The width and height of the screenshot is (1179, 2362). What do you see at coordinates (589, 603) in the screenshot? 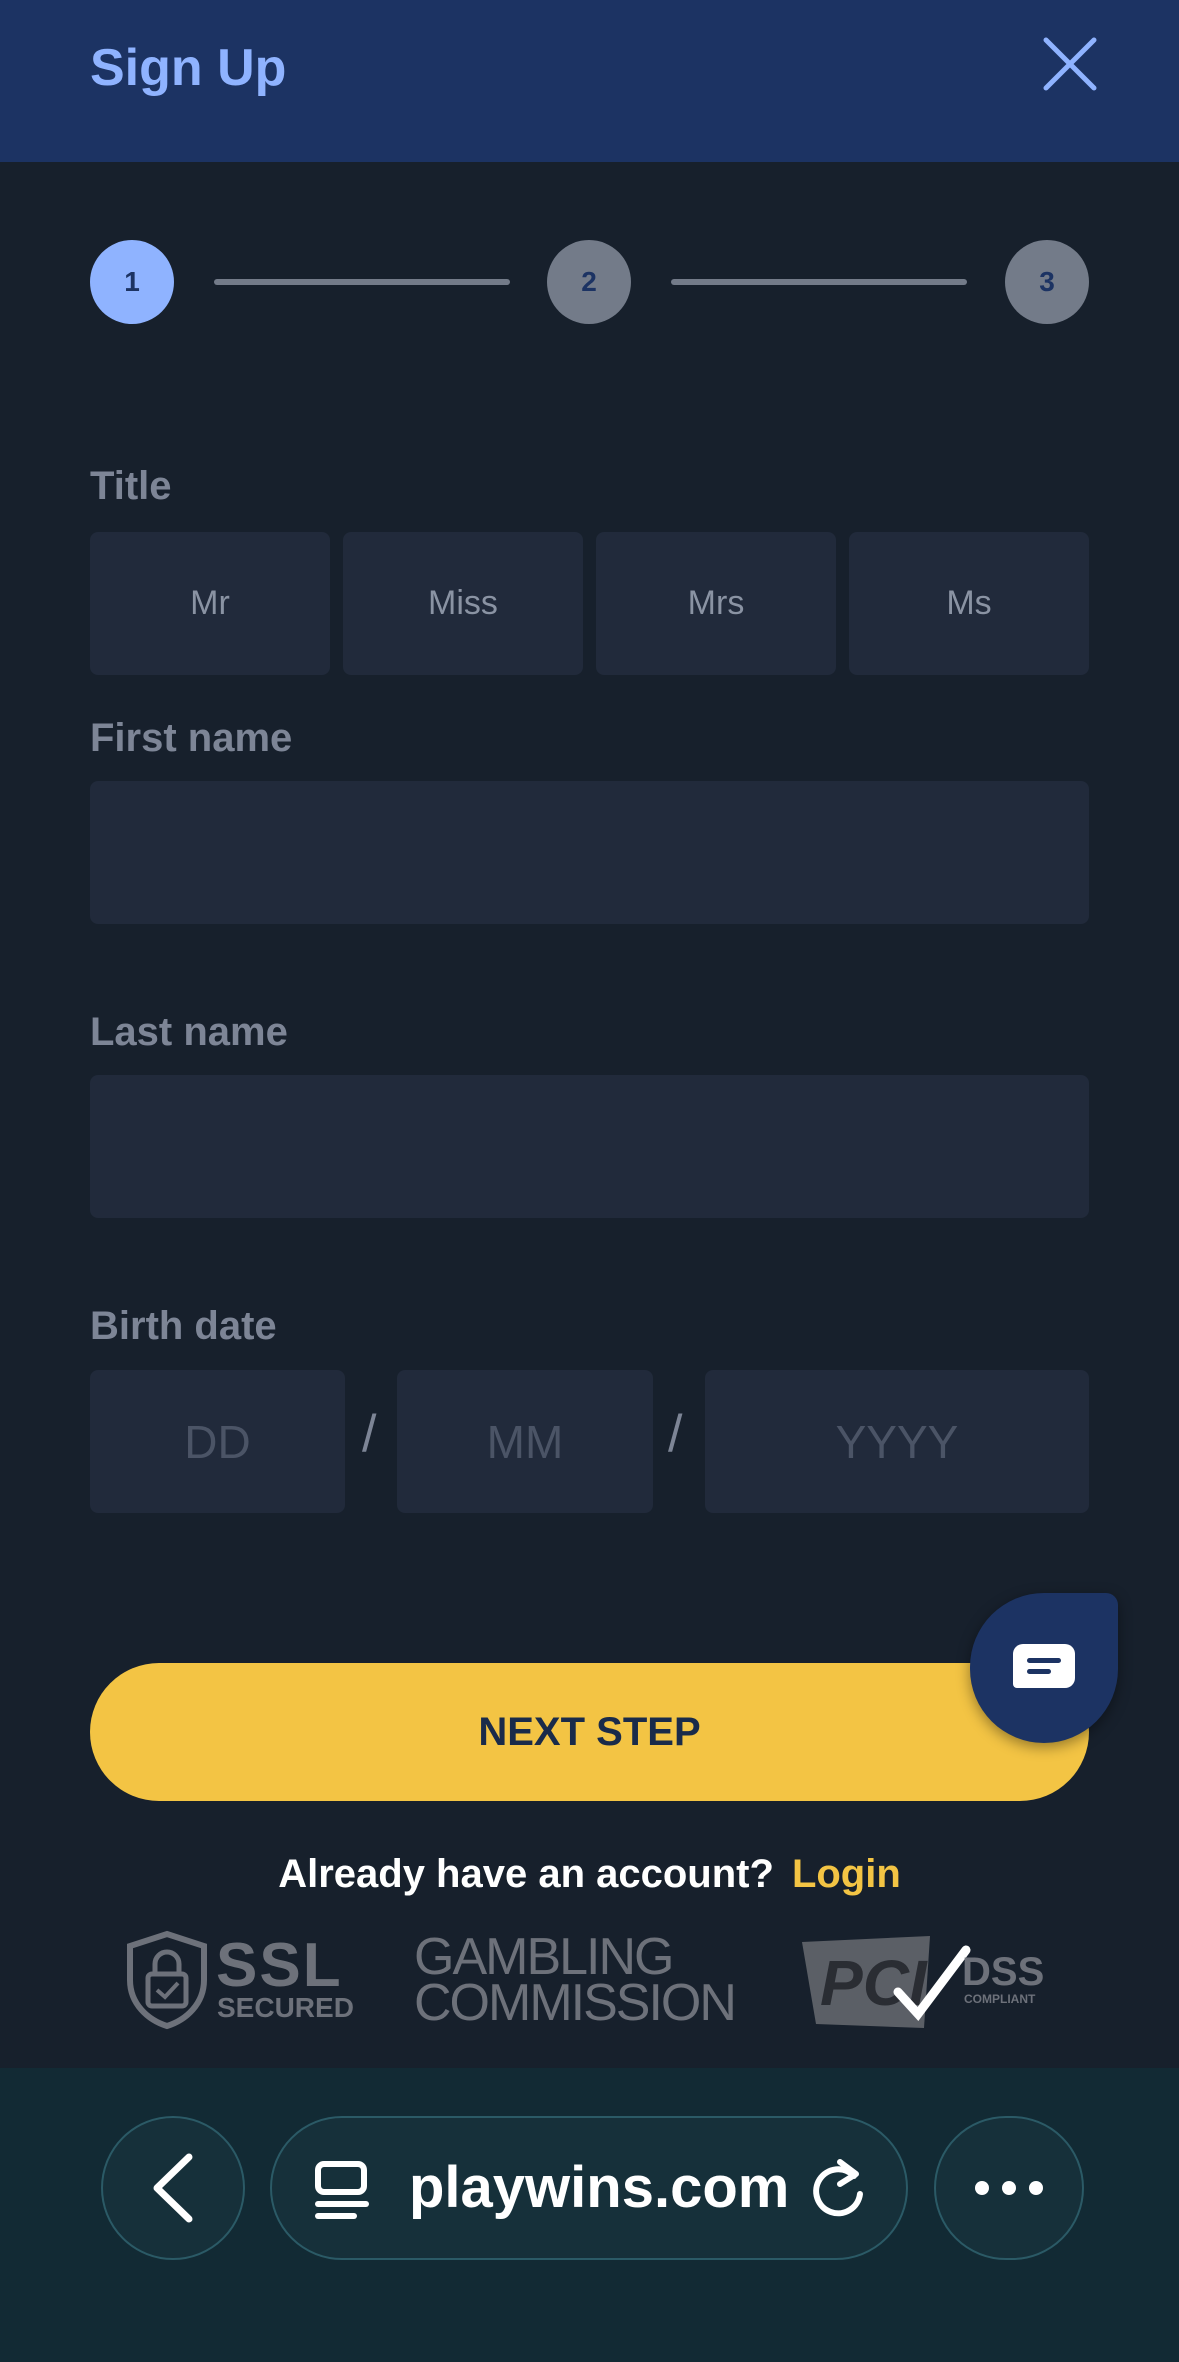
I see `title-selector: Mr Miss Mrs Ms` at bounding box center [589, 603].